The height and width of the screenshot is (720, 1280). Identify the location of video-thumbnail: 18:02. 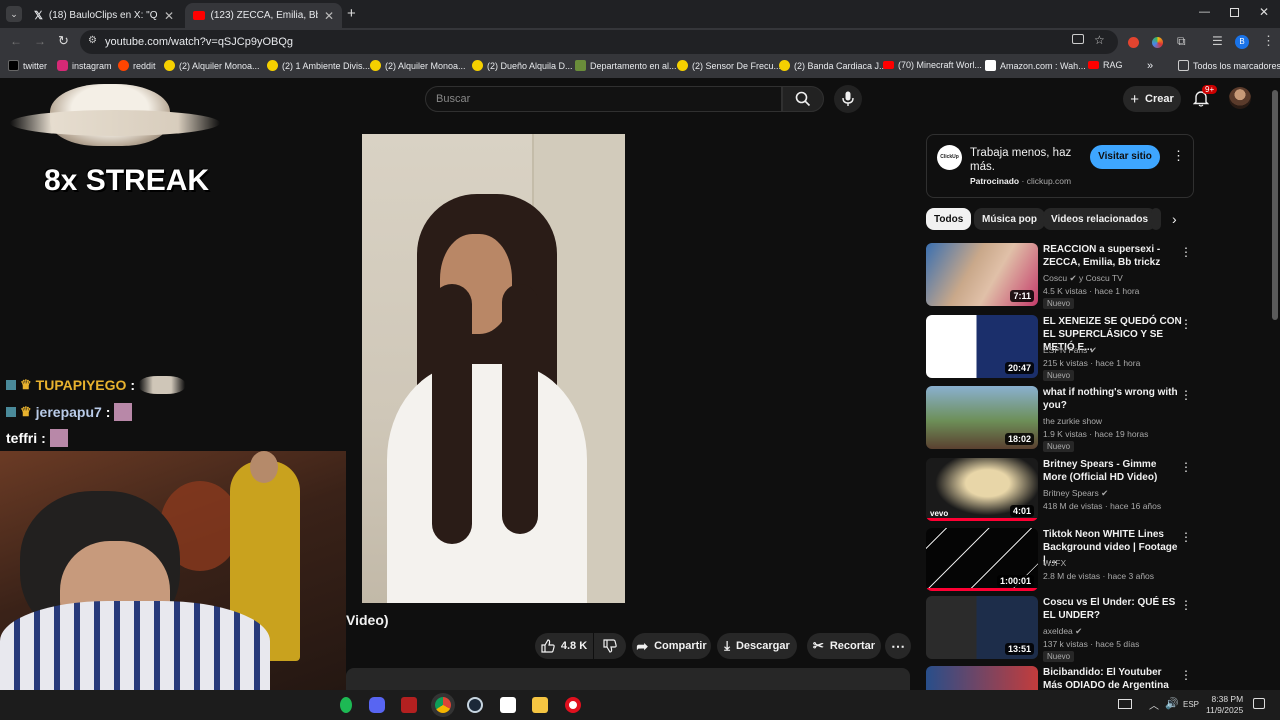
(982, 417).